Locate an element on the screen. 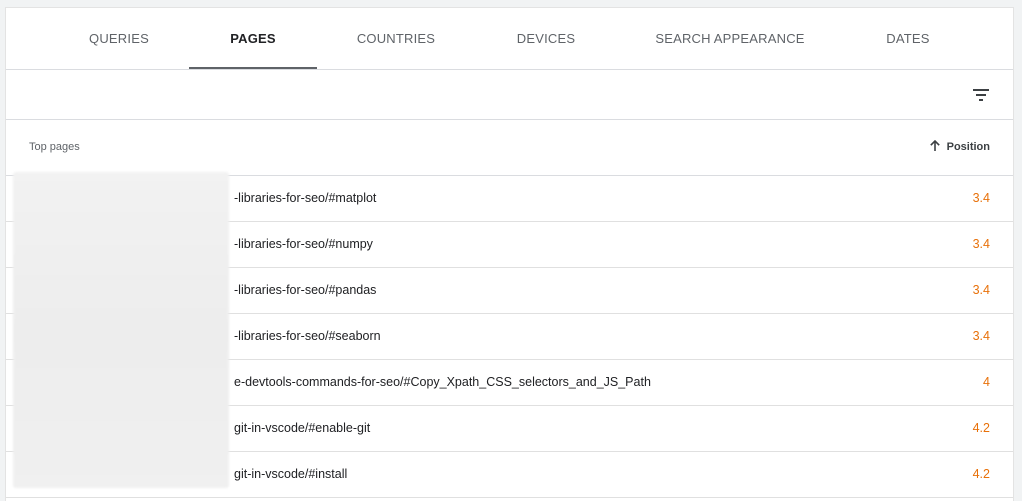  table-header: Top pages Position is located at coordinates (509, 148).